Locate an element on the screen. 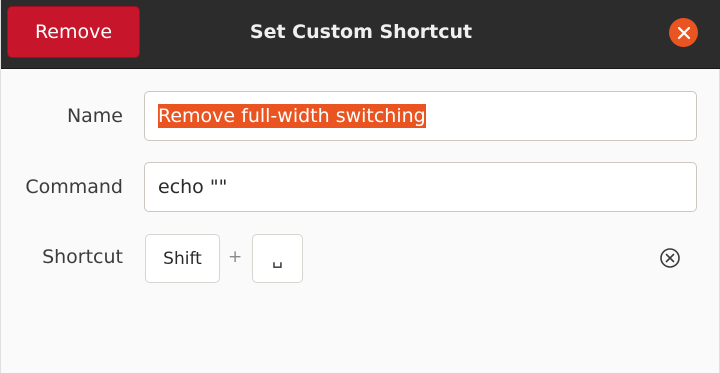 Image resolution: width=720 pixels, height=373 pixels. name-field: Remove full-width switching is located at coordinates (420, 116).